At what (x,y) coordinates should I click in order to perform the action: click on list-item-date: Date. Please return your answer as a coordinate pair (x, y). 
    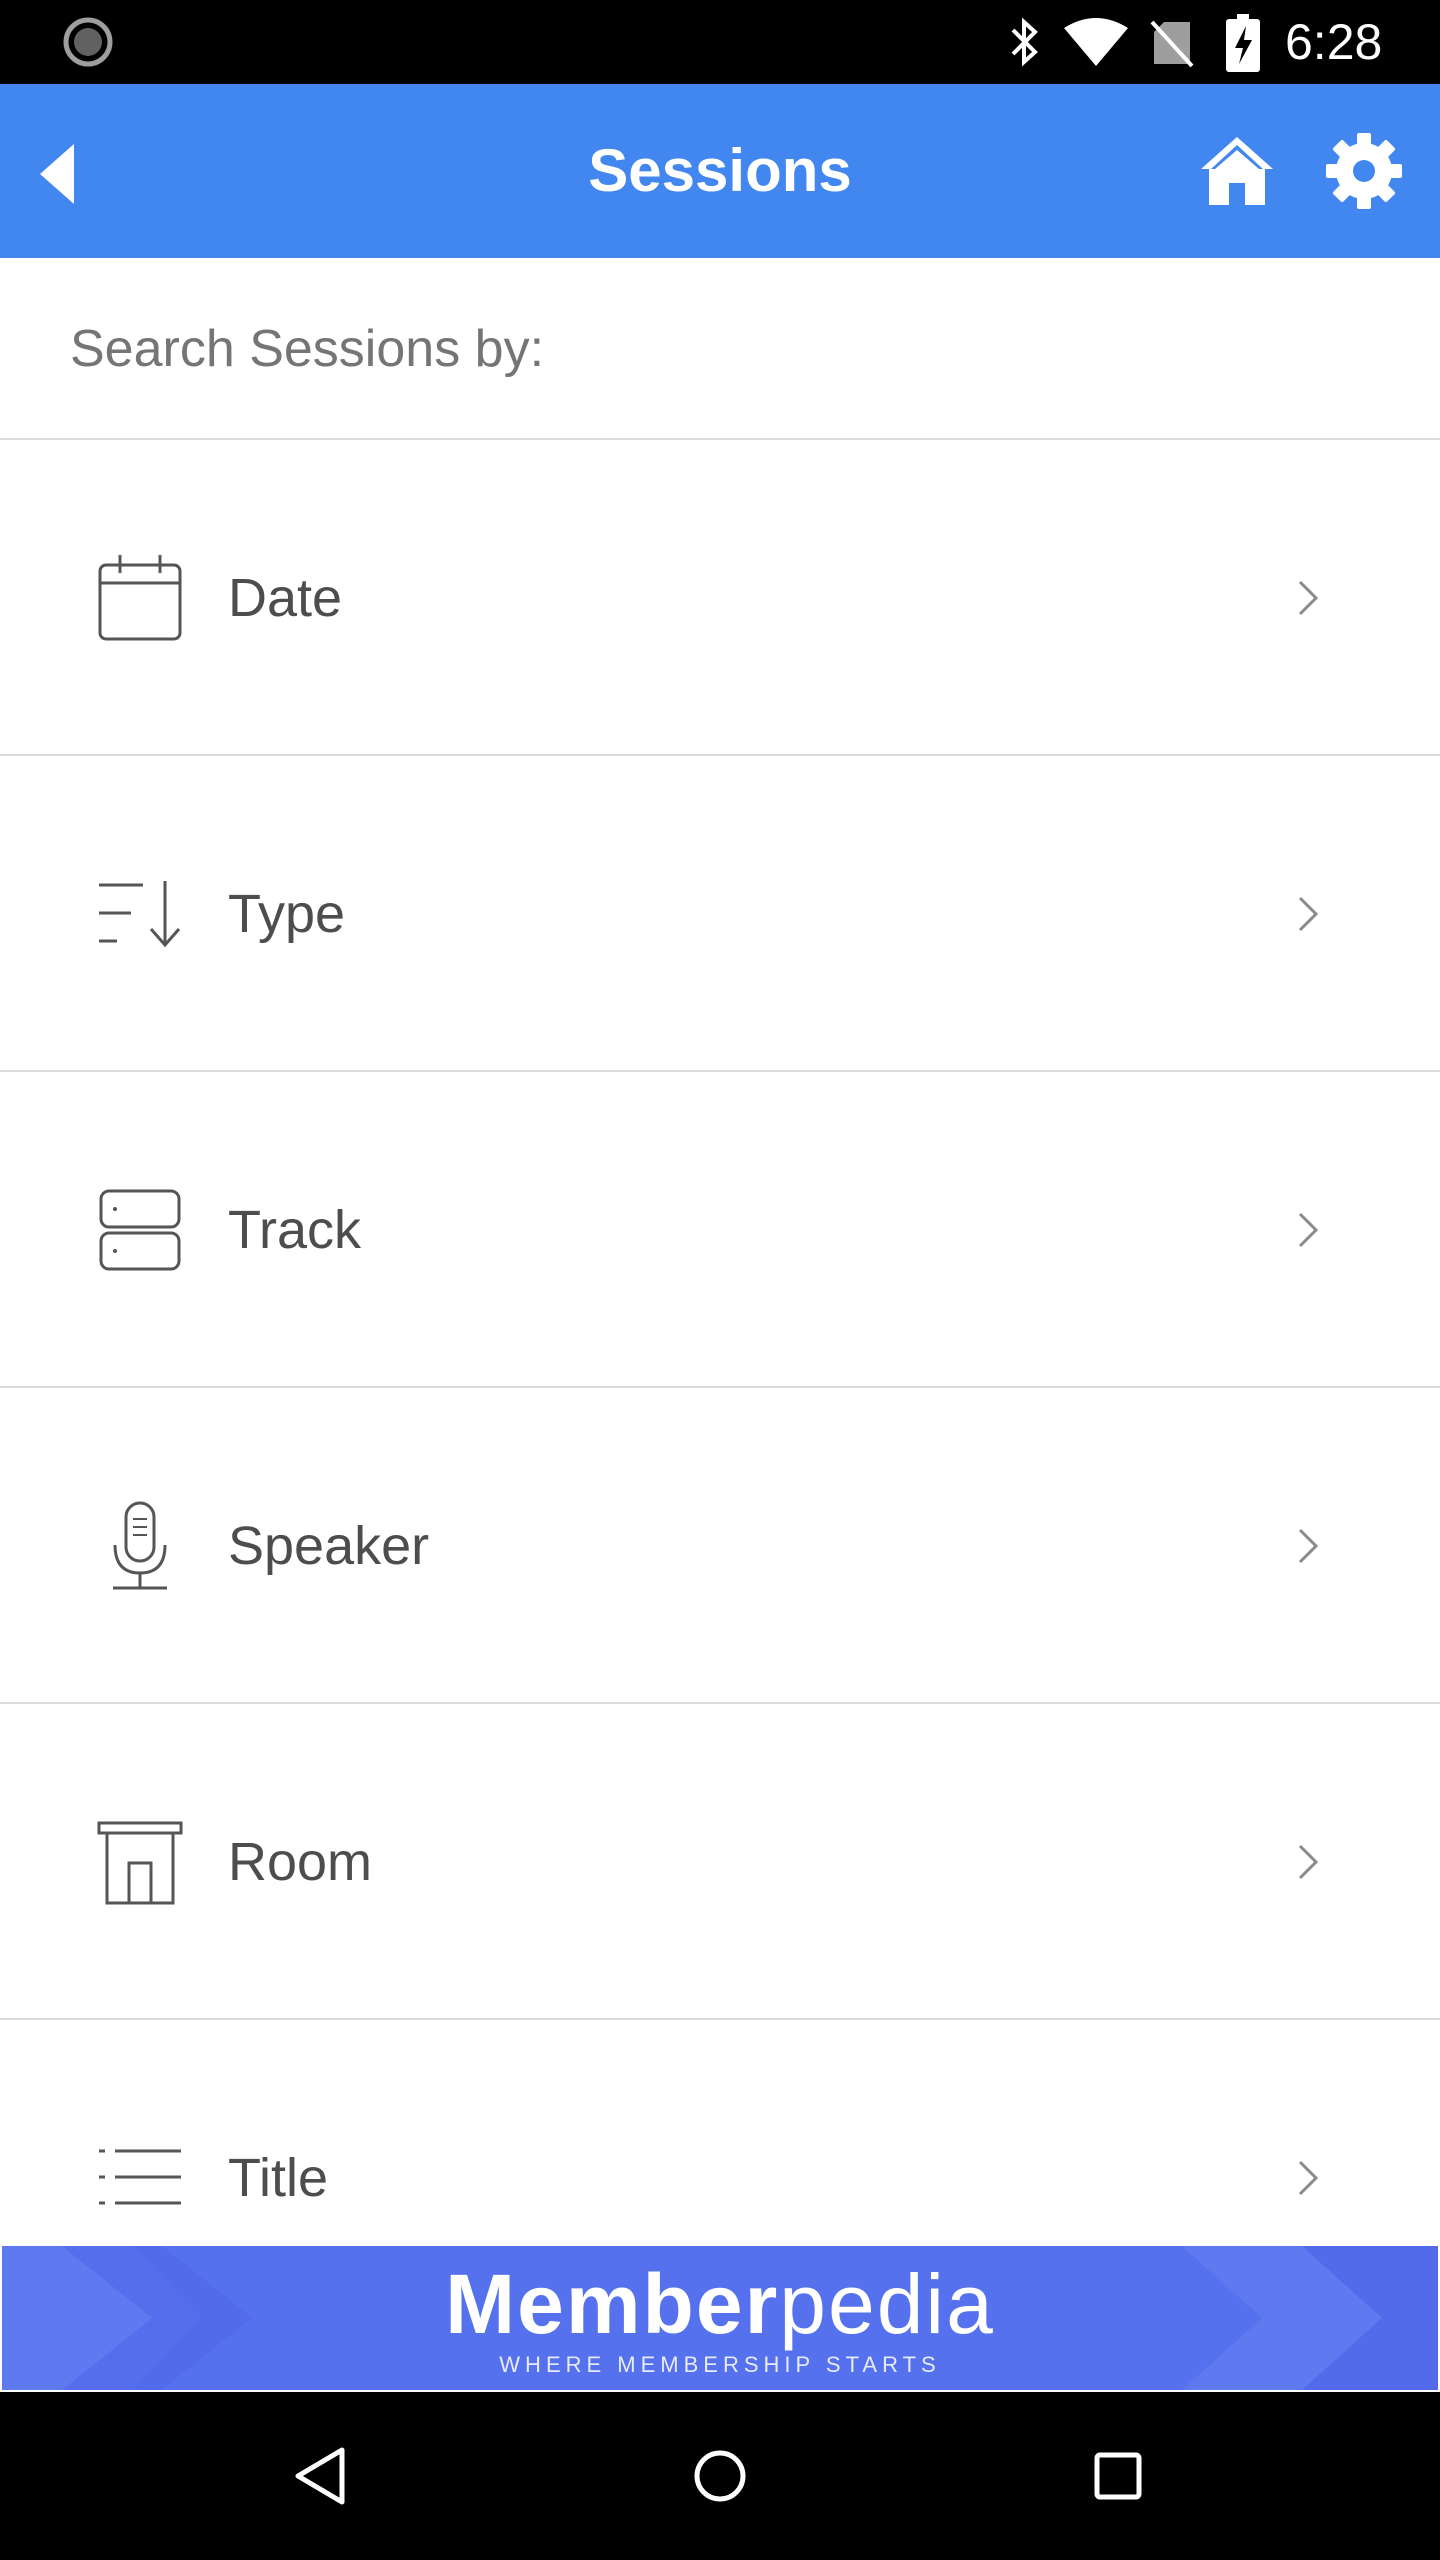
    Looking at the image, I should click on (720, 598).